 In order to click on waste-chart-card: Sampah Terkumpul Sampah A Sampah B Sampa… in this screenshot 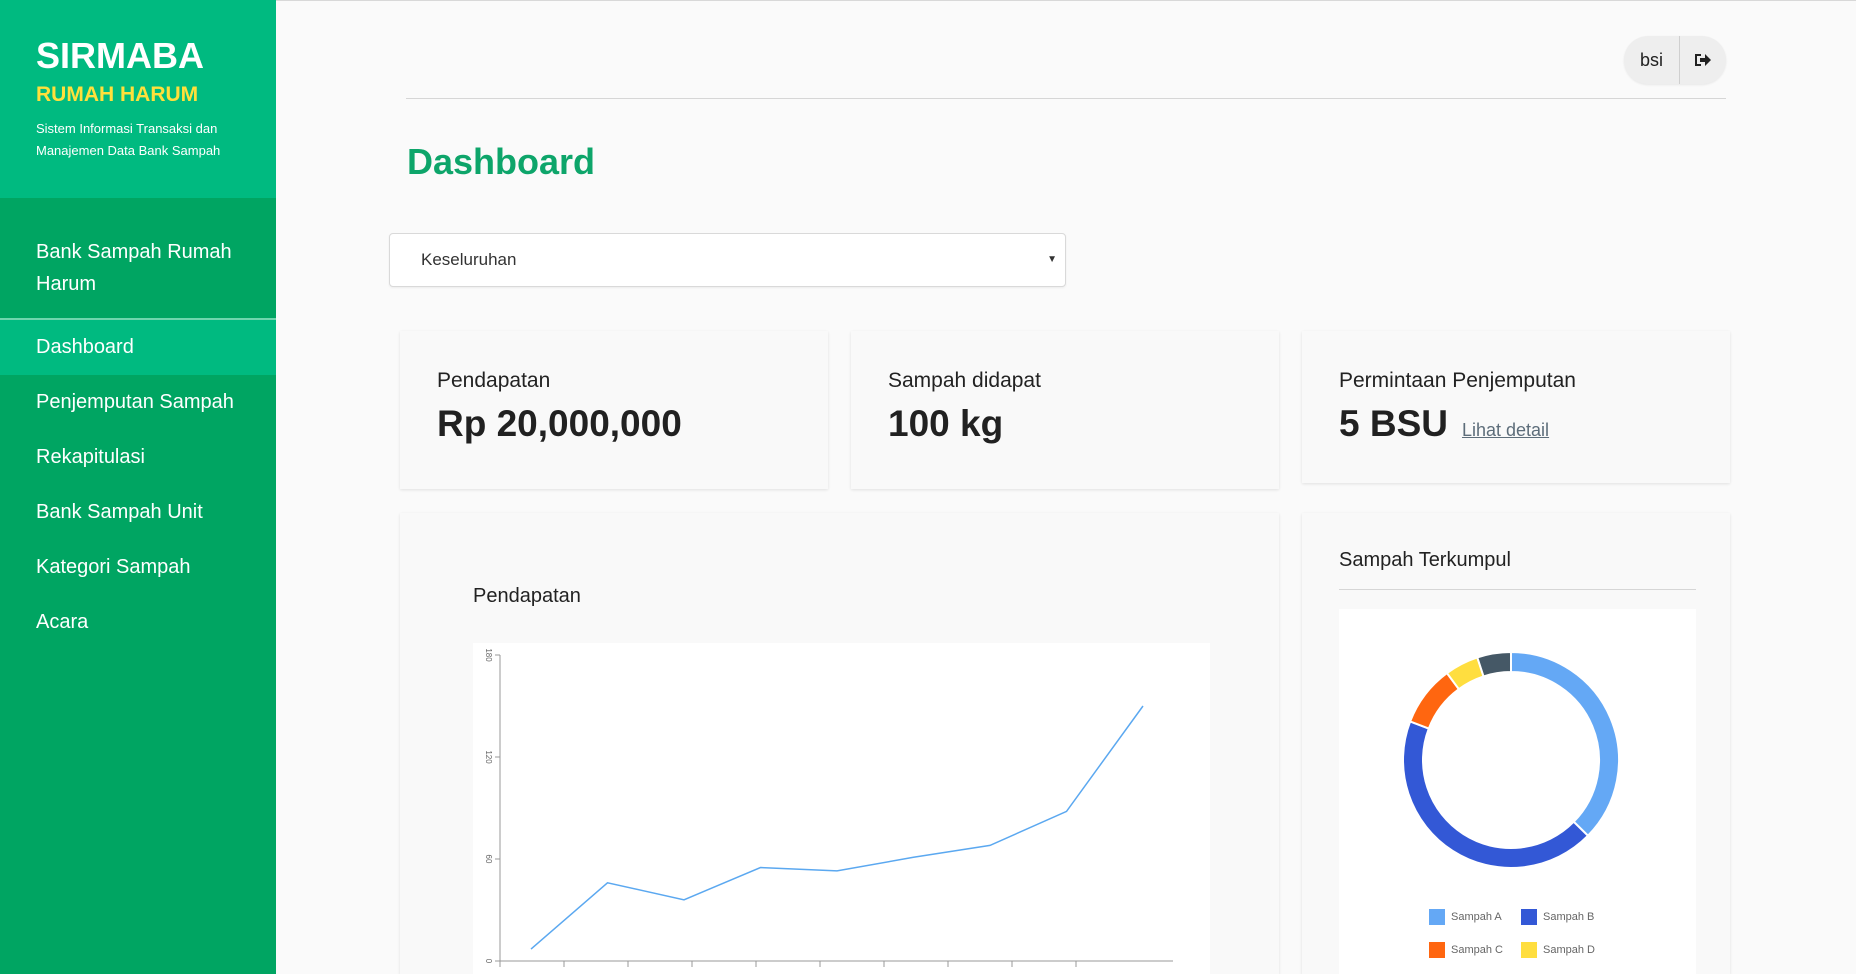, I will do `click(1516, 743)`.